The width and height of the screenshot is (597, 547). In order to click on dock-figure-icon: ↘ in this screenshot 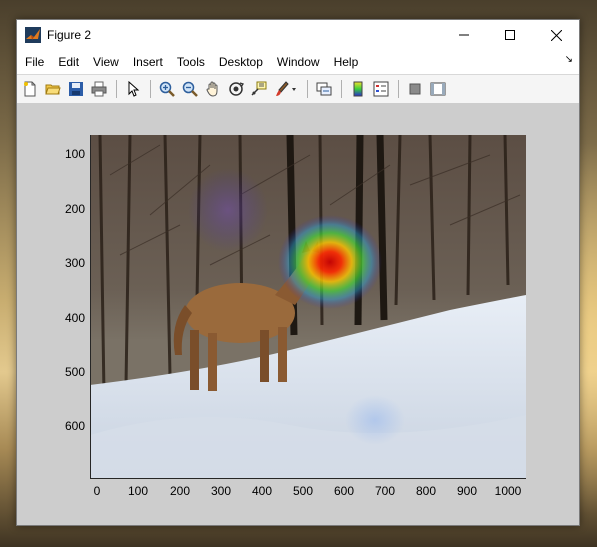, I will do `click(569, 59)`.